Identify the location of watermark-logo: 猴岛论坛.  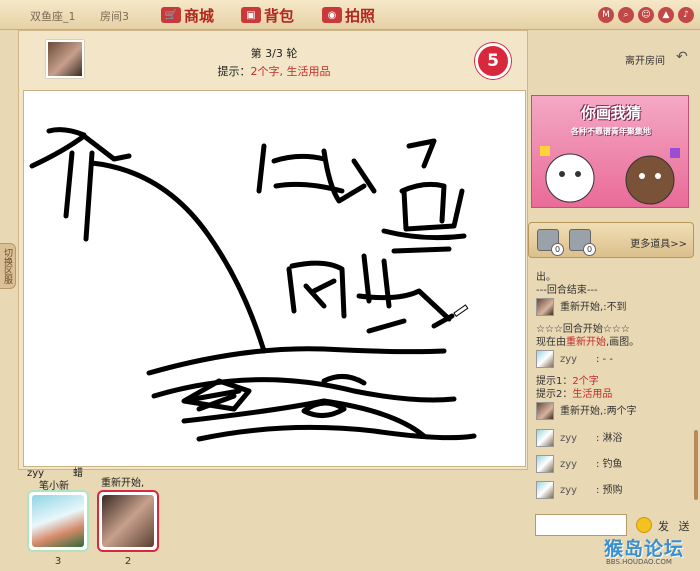
(644, 549).